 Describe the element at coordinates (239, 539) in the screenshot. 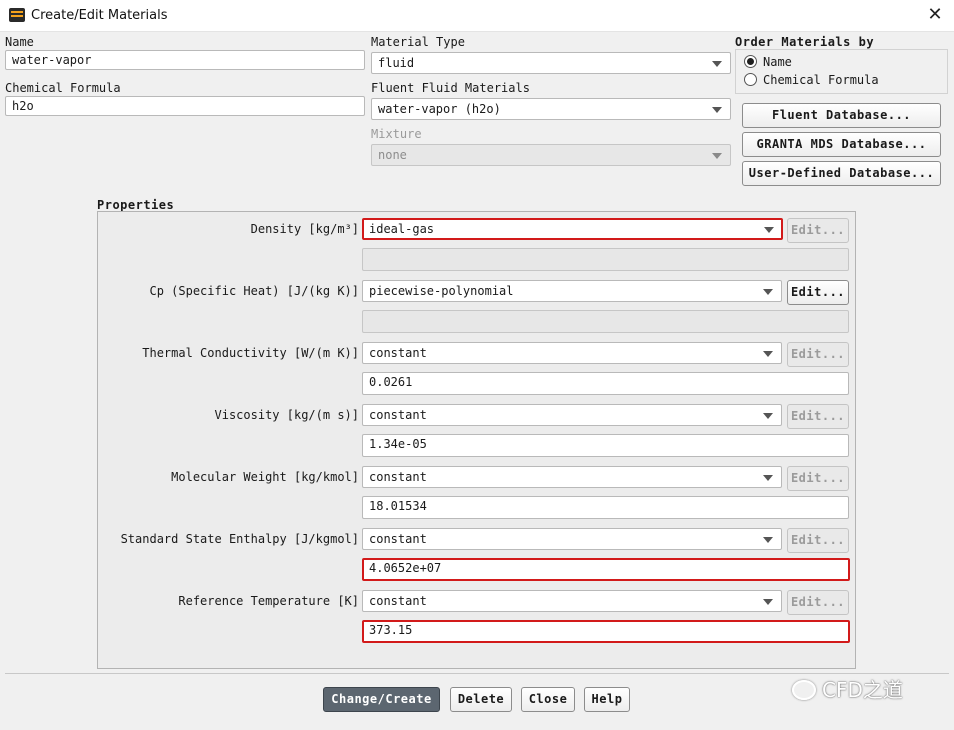

I see `standard-state-enthalpy-label: Standard State Enthalpy [J/kgmol]` at that location.